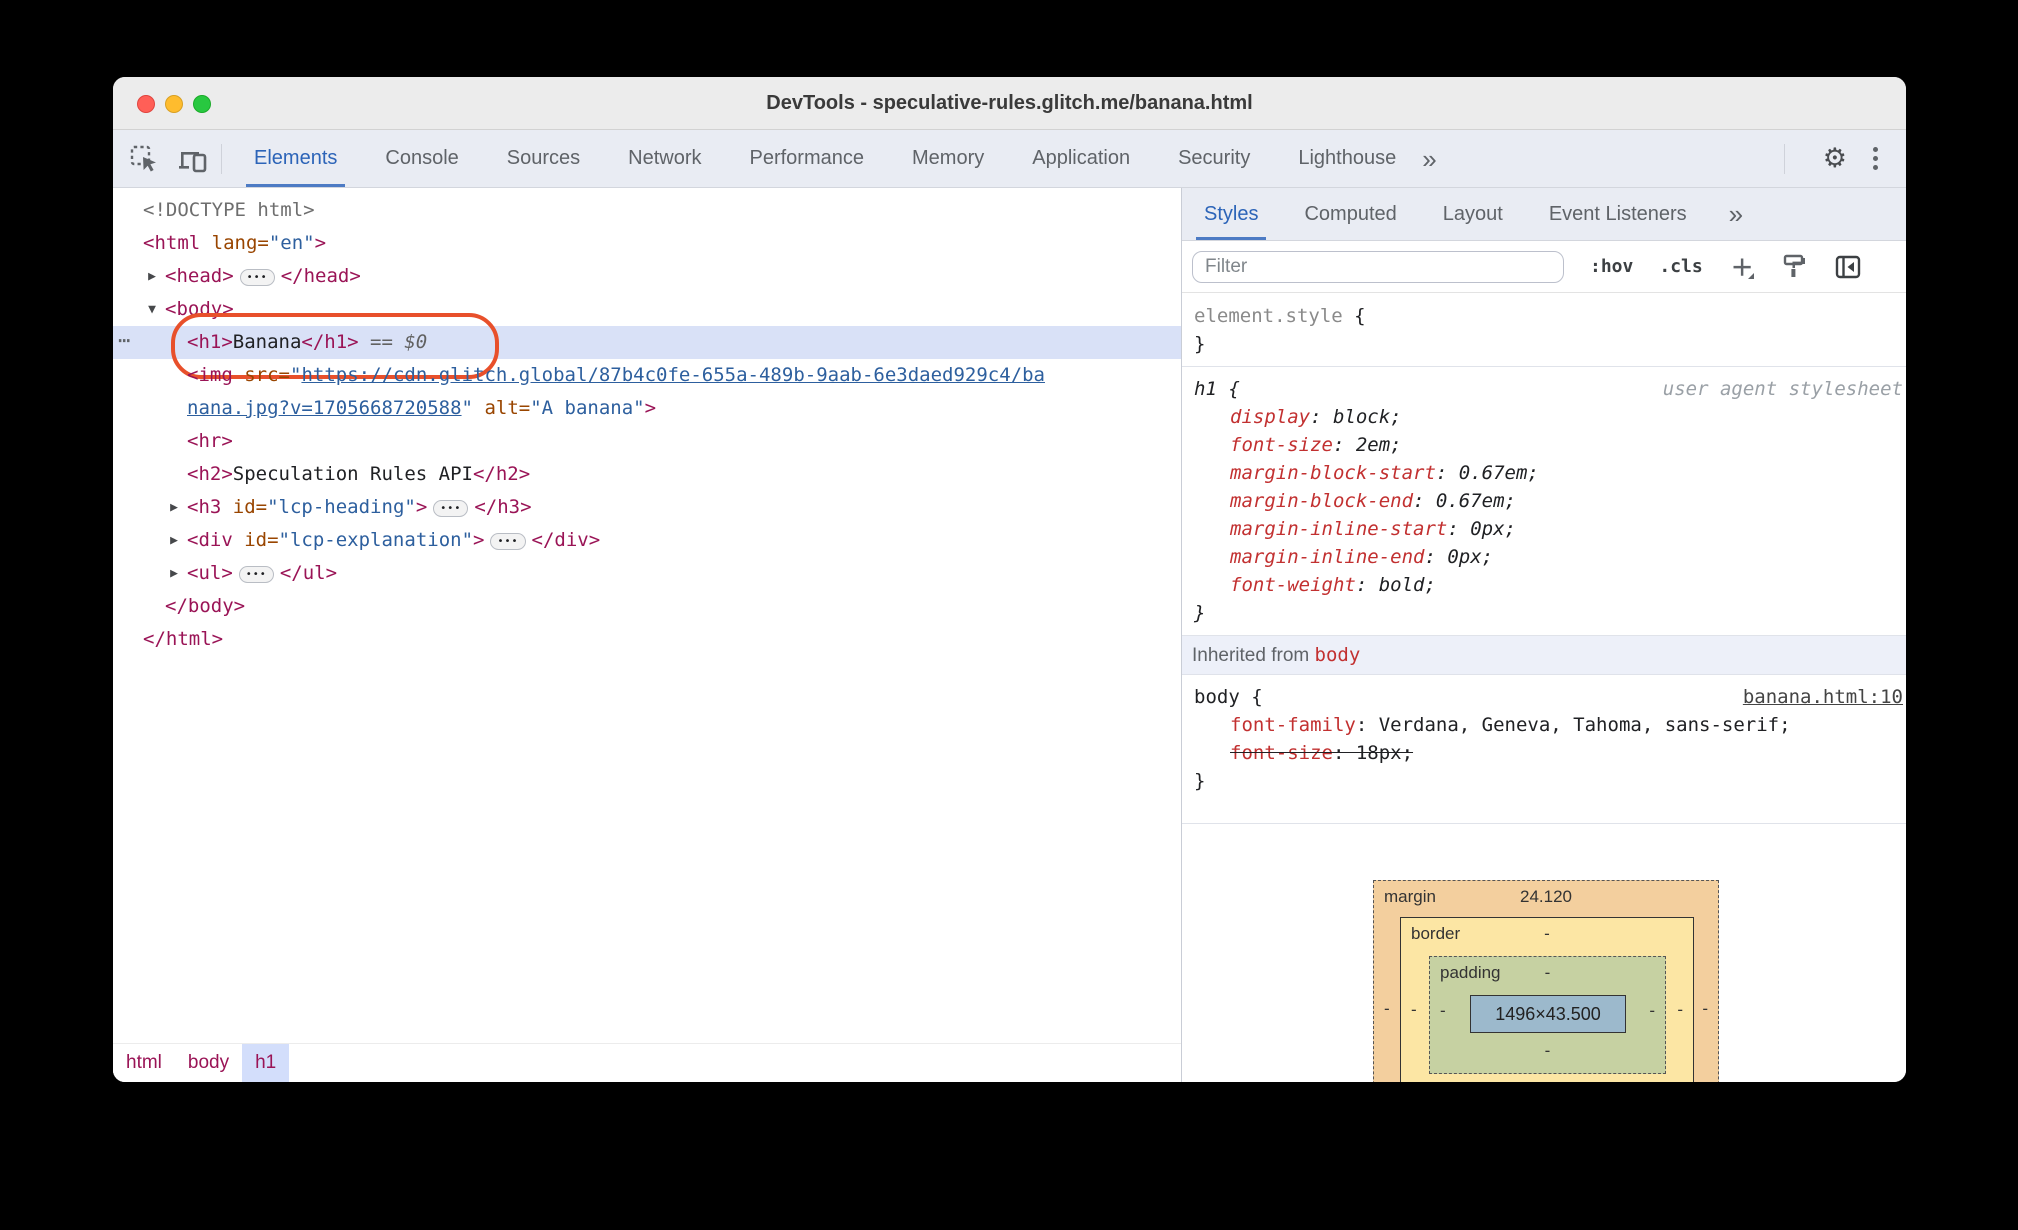  What do you see at coordinates (647, 639) in the screenshot?
I see `tree-row: </html>` at bounding box center [647, 639].